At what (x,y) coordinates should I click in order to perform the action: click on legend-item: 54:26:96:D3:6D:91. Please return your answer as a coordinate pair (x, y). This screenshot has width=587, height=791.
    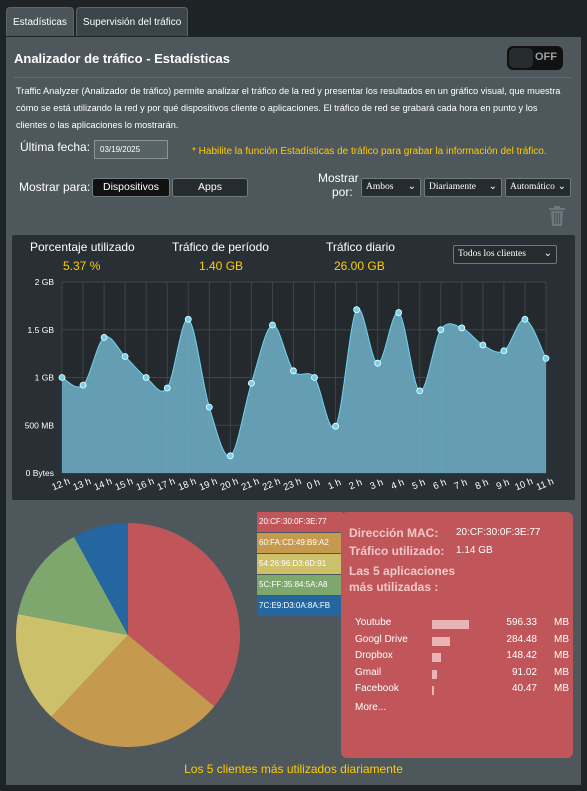
    Looking at the image, I should click on (300, 564).